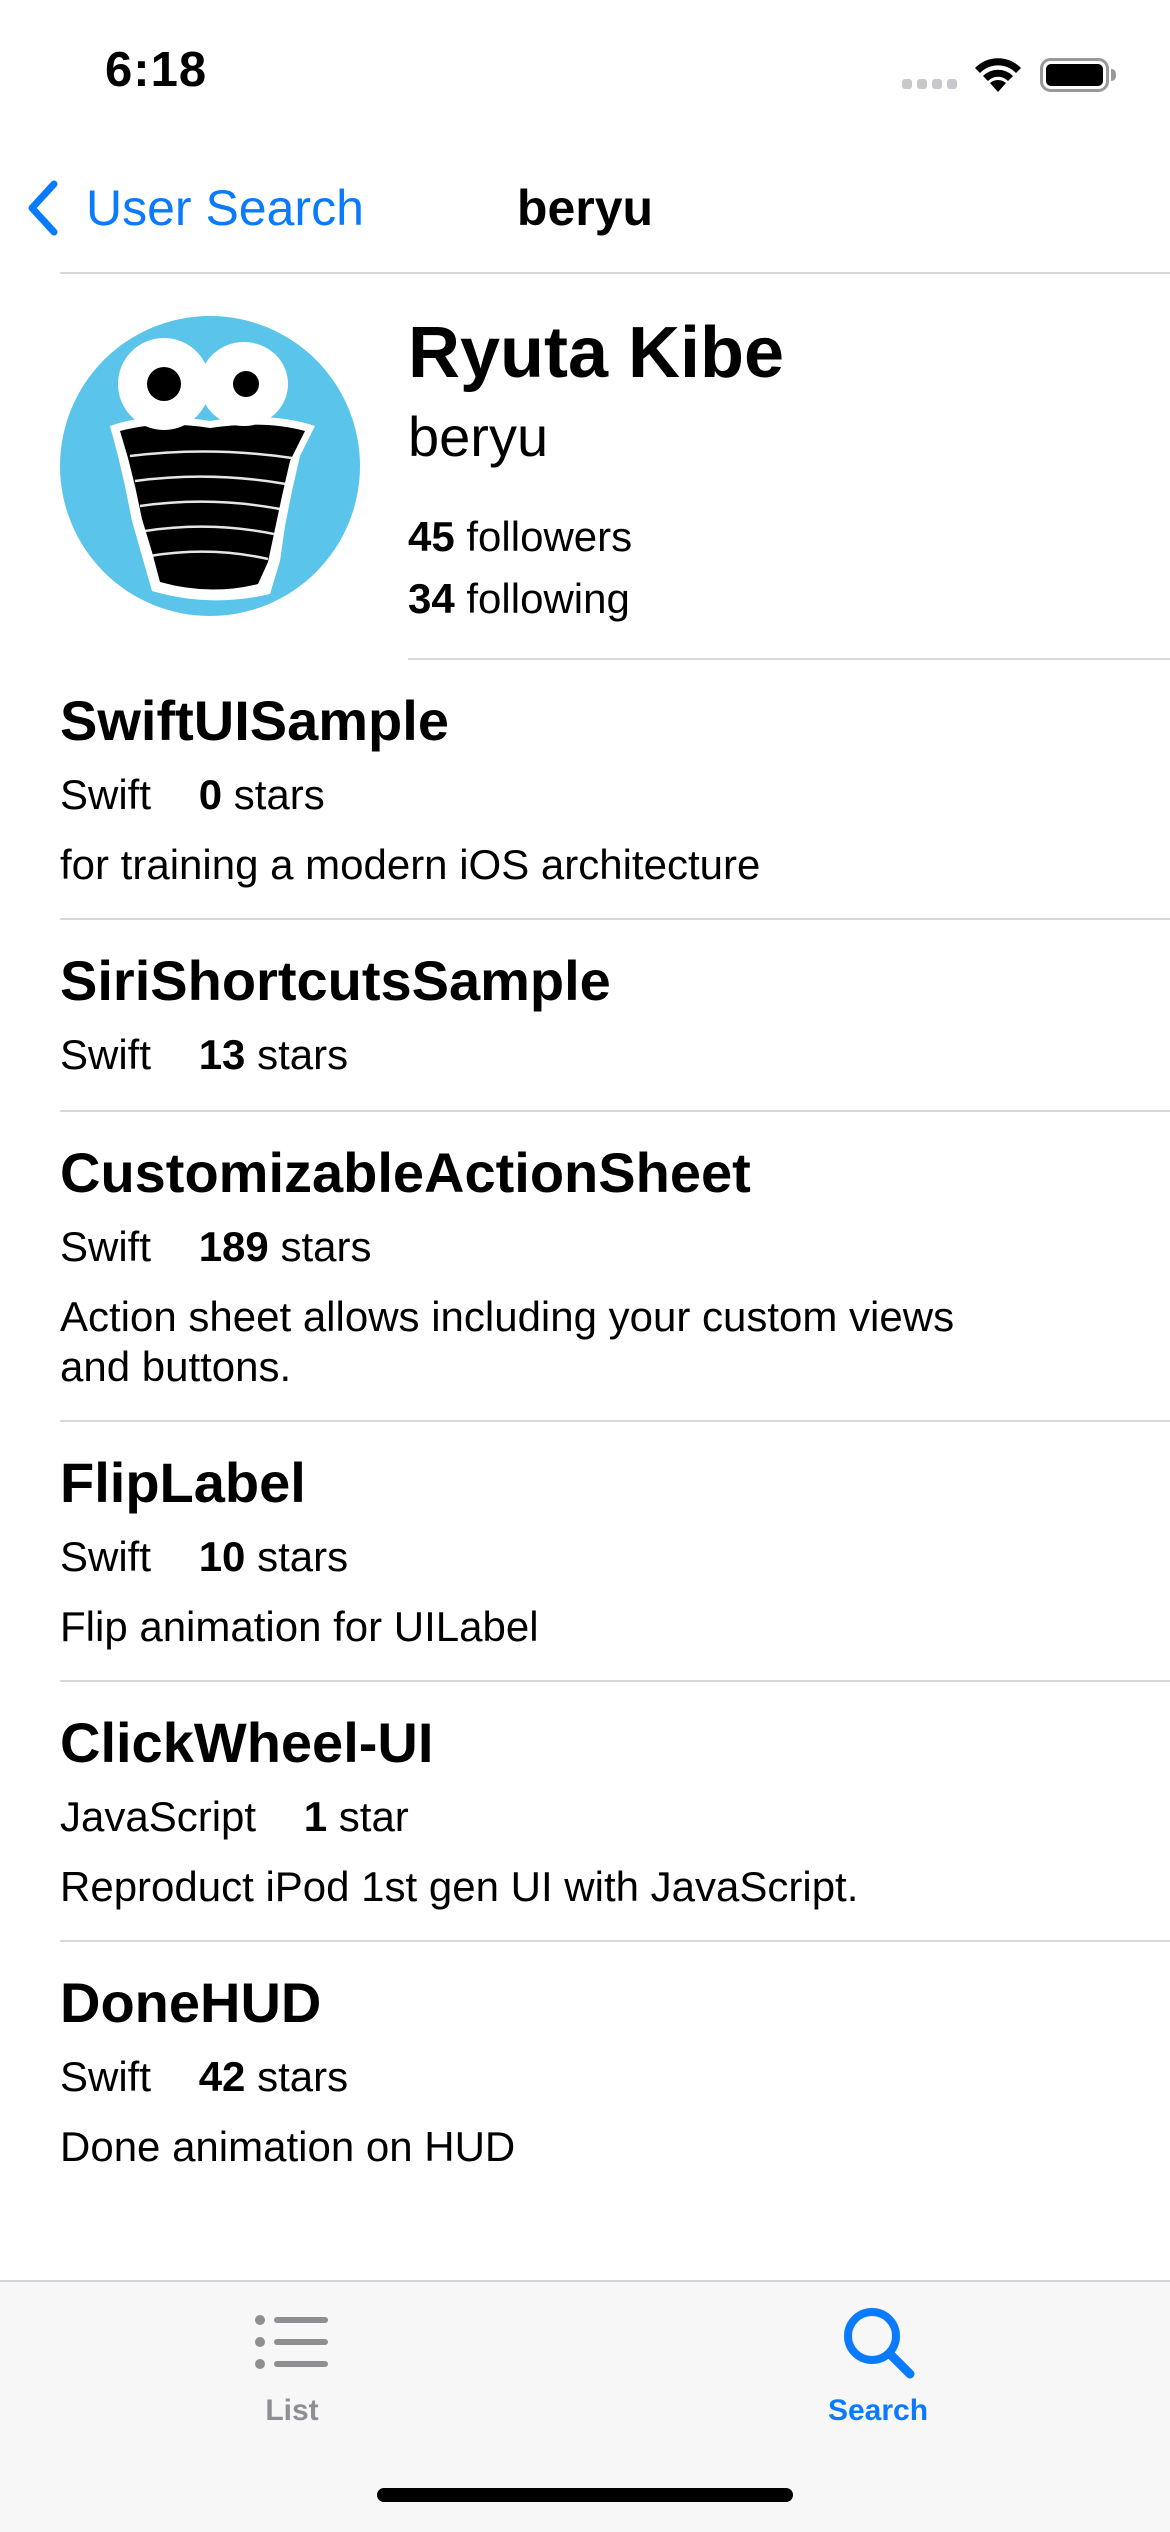 The height and width of the screenshot is (2532, 1170). What do you see at coordinates (222, 2076) in the screenshot?
I see `repo-stars-count: 42` at bounding box center [222, 2076].